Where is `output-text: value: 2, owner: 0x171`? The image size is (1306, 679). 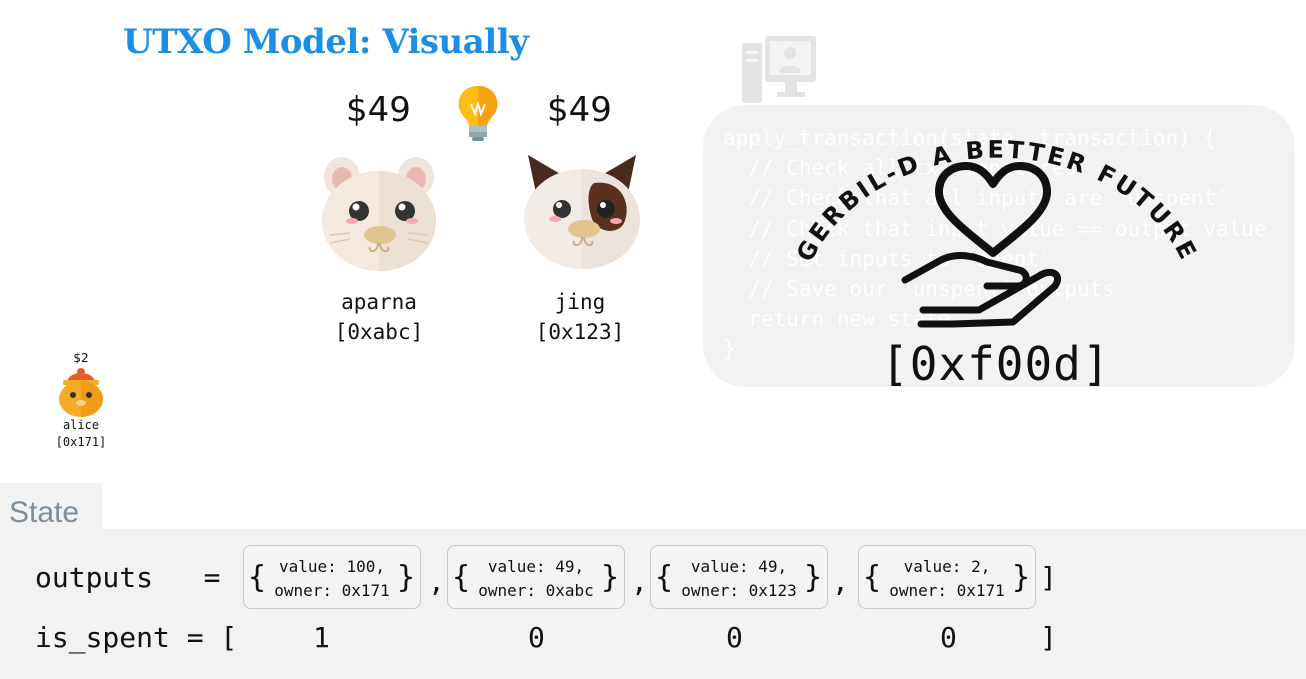
output-text: value: 2, owner: 0x171 is located at coordinates (947, 579).